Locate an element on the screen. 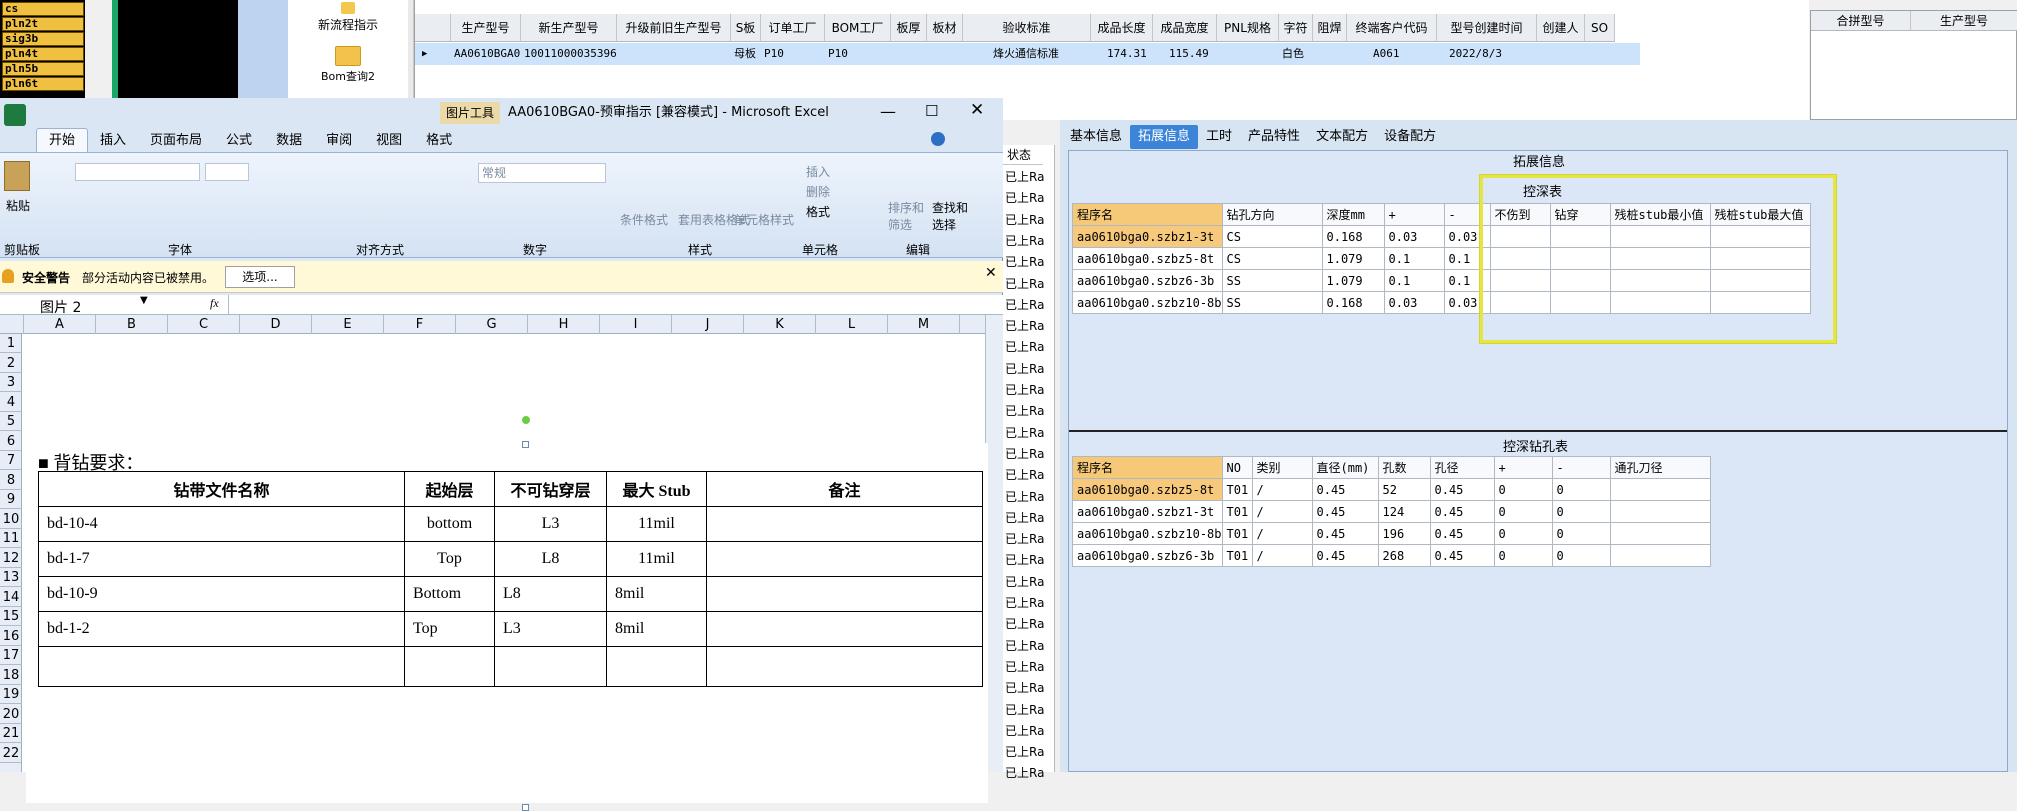  row-header: 14 is located at coordinates (11, 597).